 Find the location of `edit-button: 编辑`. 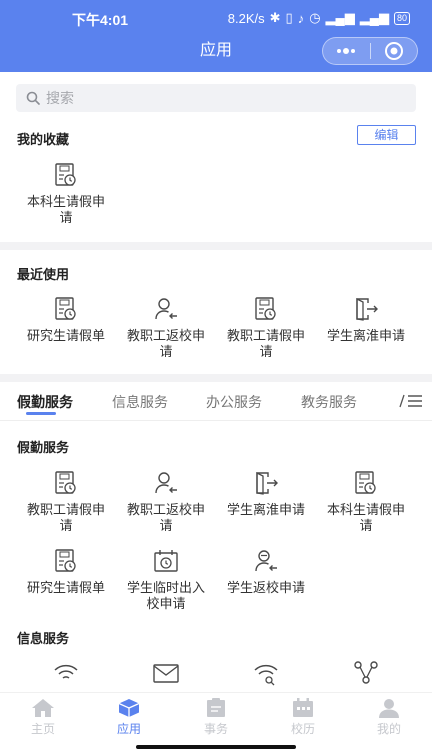

edit-button: 编辑 is located at coordinates (386, 135).